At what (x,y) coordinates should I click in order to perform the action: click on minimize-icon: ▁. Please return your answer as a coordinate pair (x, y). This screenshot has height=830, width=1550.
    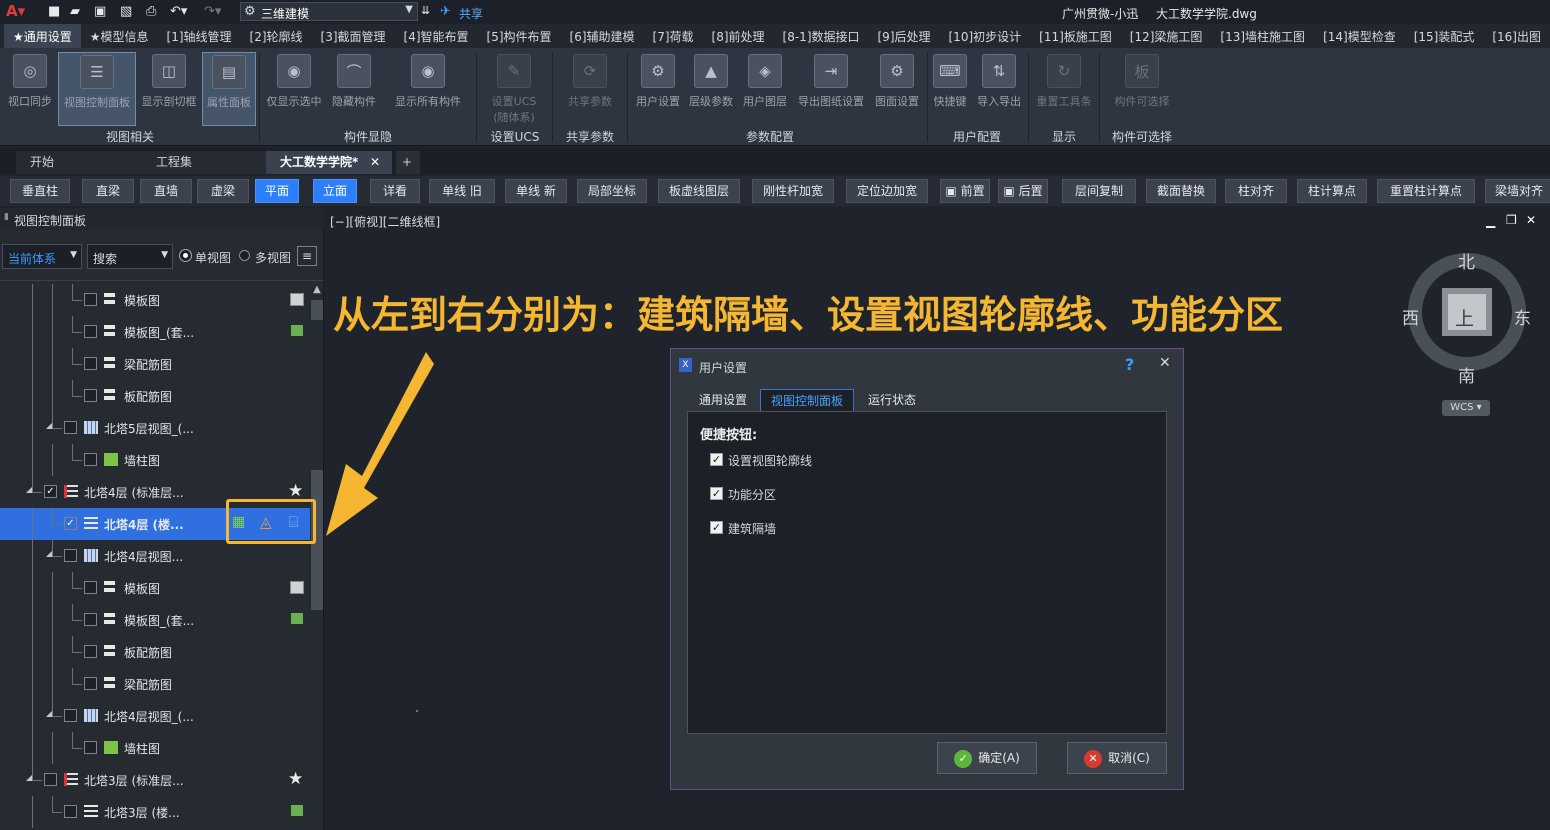
    Looking at the image, I should click on (1490, 221).